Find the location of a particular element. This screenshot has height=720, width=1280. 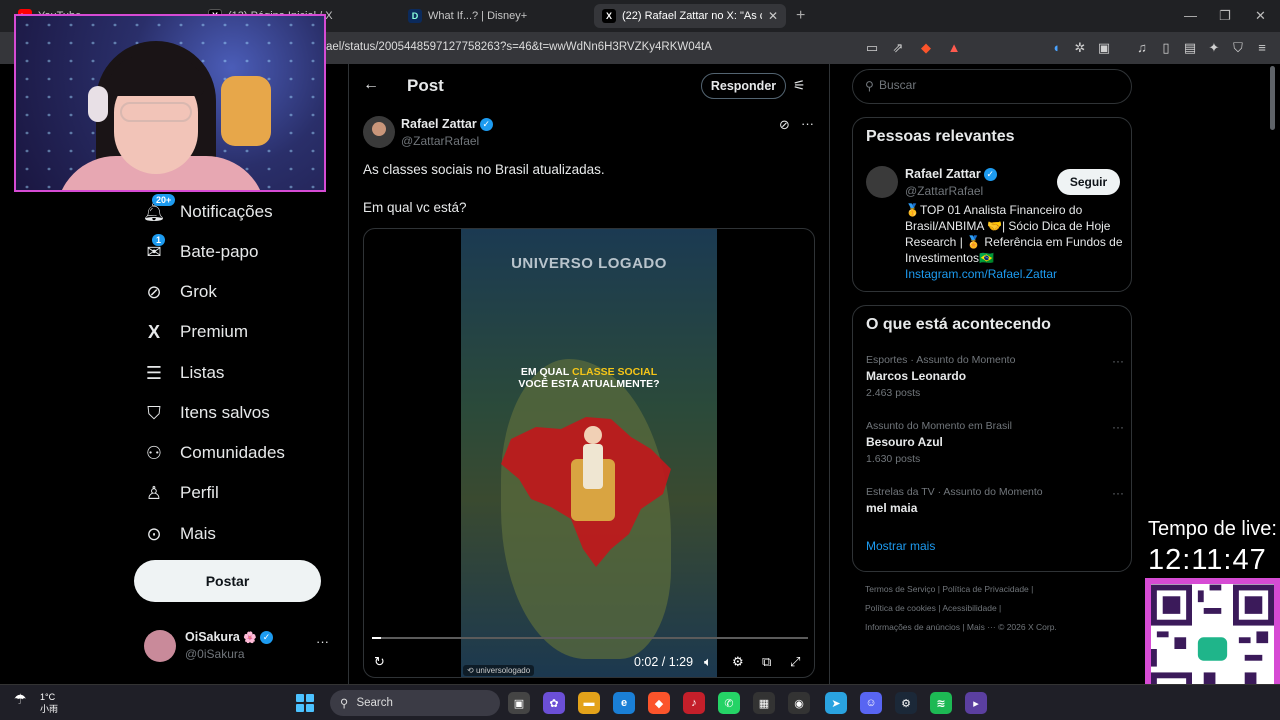

capcut-icon: ▦ is located at coordinates (764, 703).